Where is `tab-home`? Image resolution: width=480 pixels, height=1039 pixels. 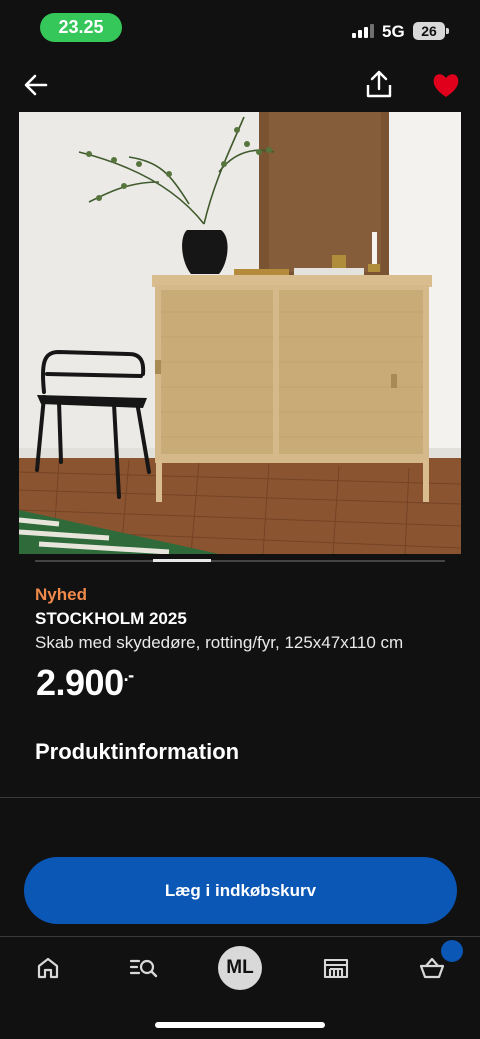 tab-home is located at coordinates (48, 968).